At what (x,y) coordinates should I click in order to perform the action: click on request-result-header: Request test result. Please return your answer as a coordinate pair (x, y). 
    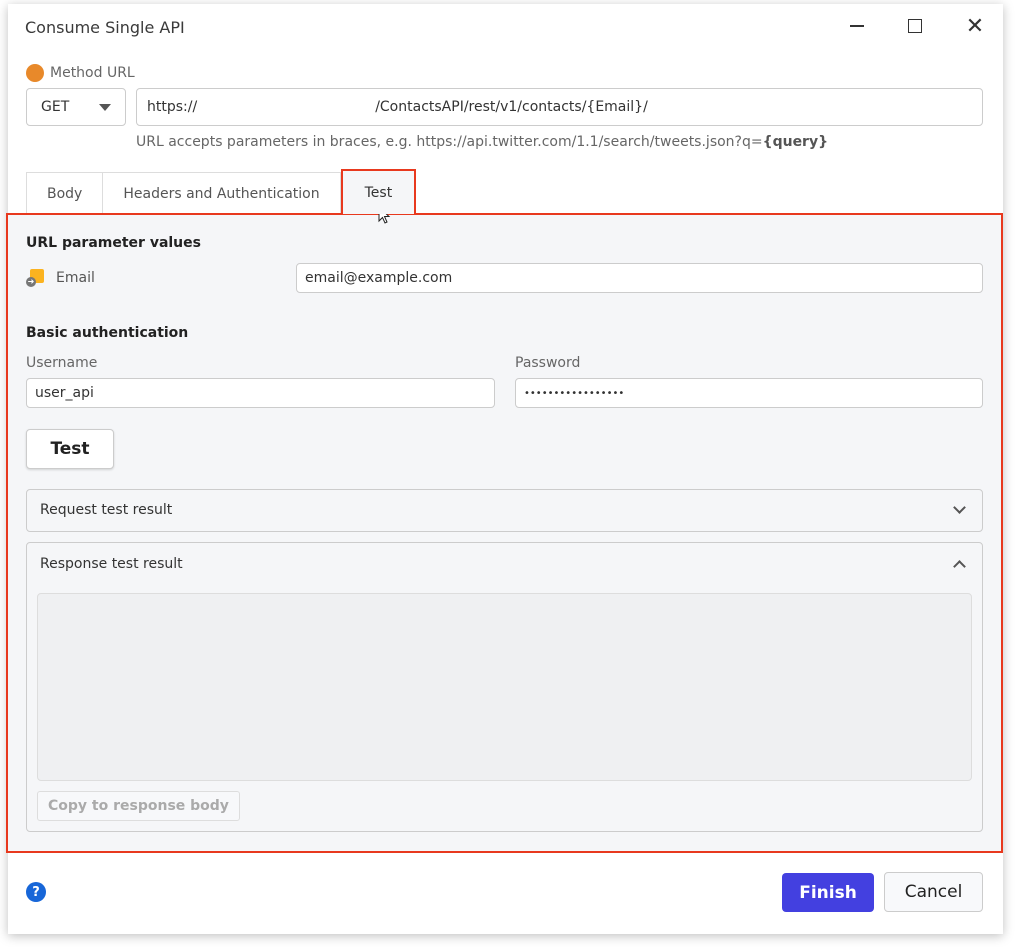
    Looking at the image, I should click on (504, 510).